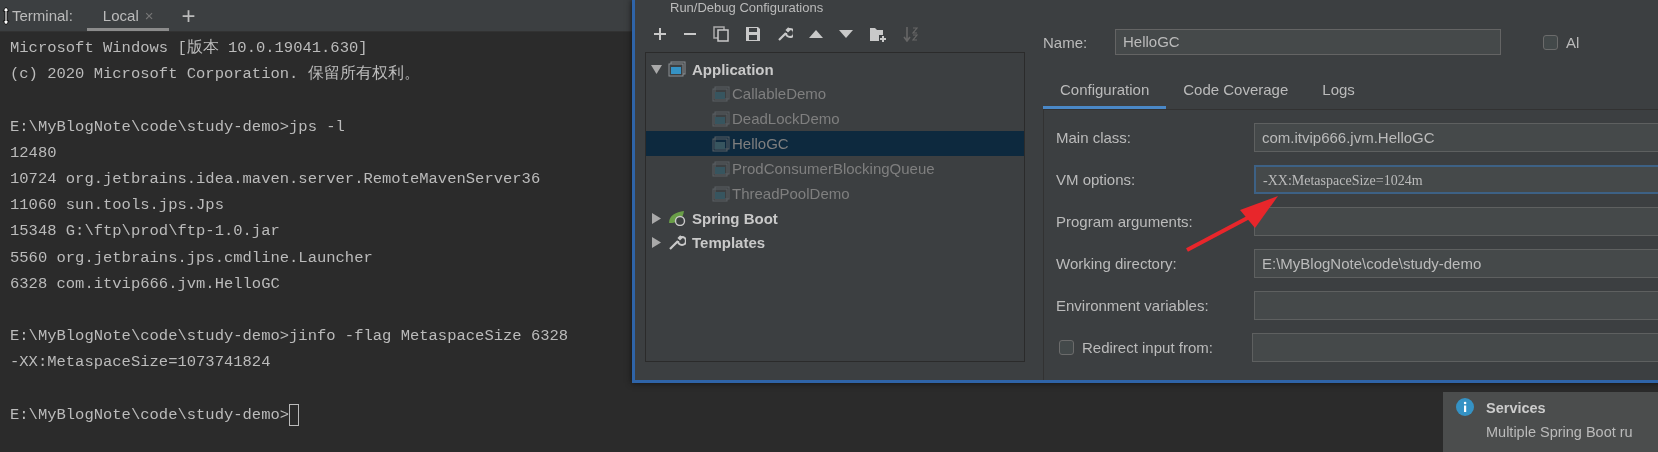  Describe the element at coordinates (145, 232) in the screenshot. I see `terminal-line: 15348 G:\ftp\prod\ftp-1.0.jar` at that location.